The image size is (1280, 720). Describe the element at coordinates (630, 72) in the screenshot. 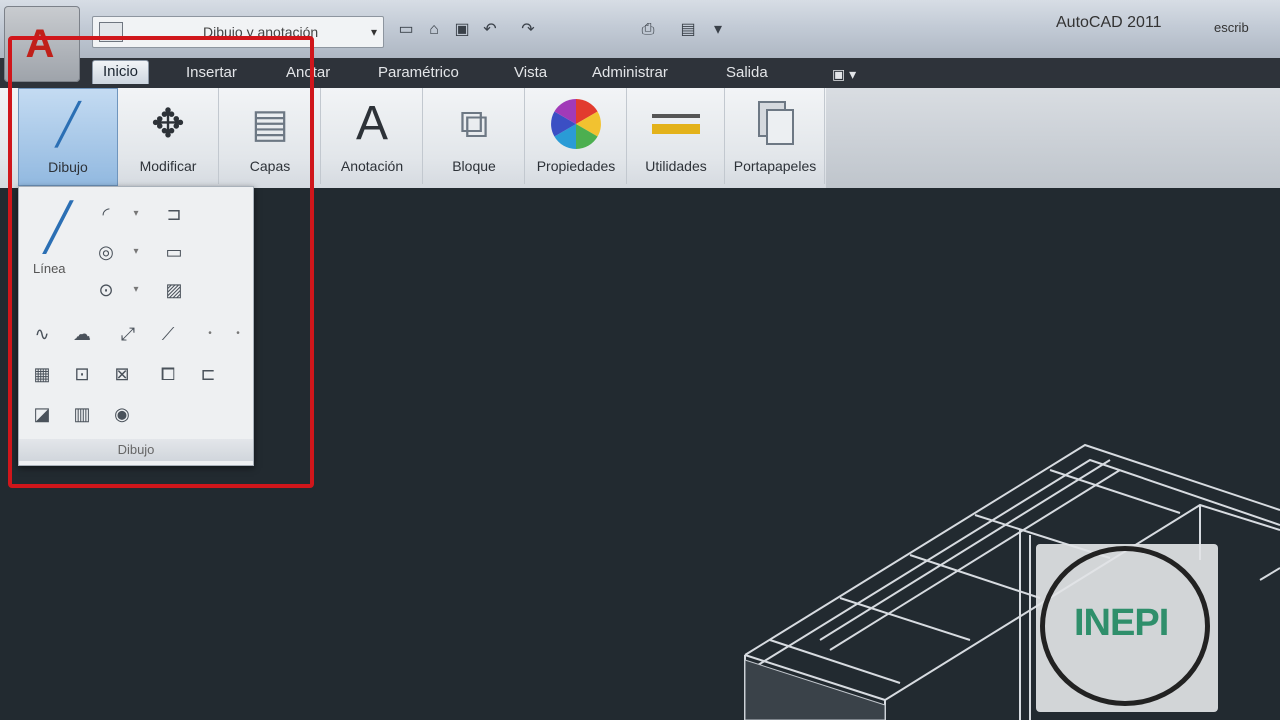

I see `tab-administrar: Administrar` at that location.